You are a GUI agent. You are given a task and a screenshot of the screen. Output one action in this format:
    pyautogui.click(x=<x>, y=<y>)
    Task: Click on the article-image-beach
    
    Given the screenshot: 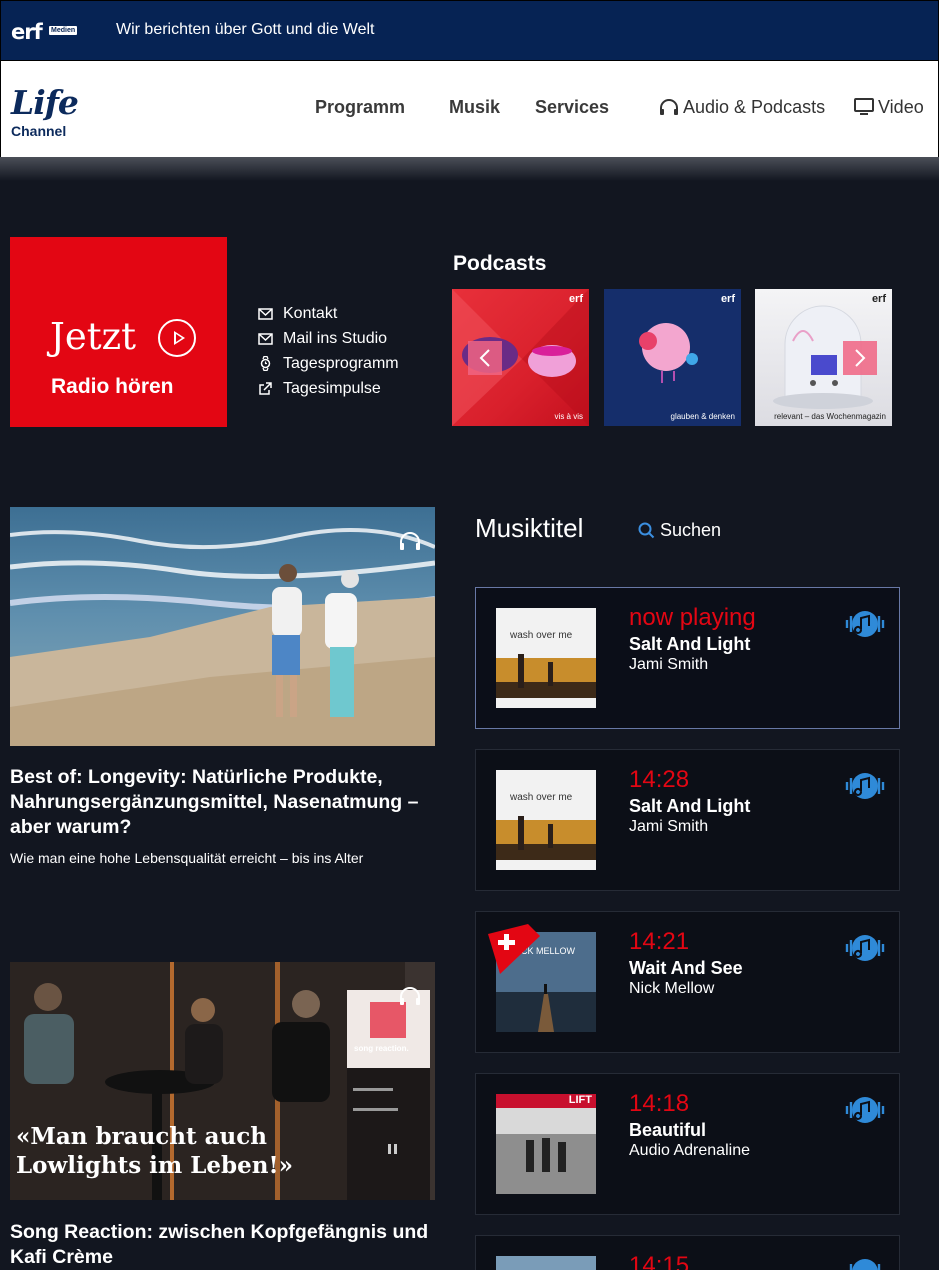 What is the action you would take?
    pyautogui.click(x=222, y=626)
    